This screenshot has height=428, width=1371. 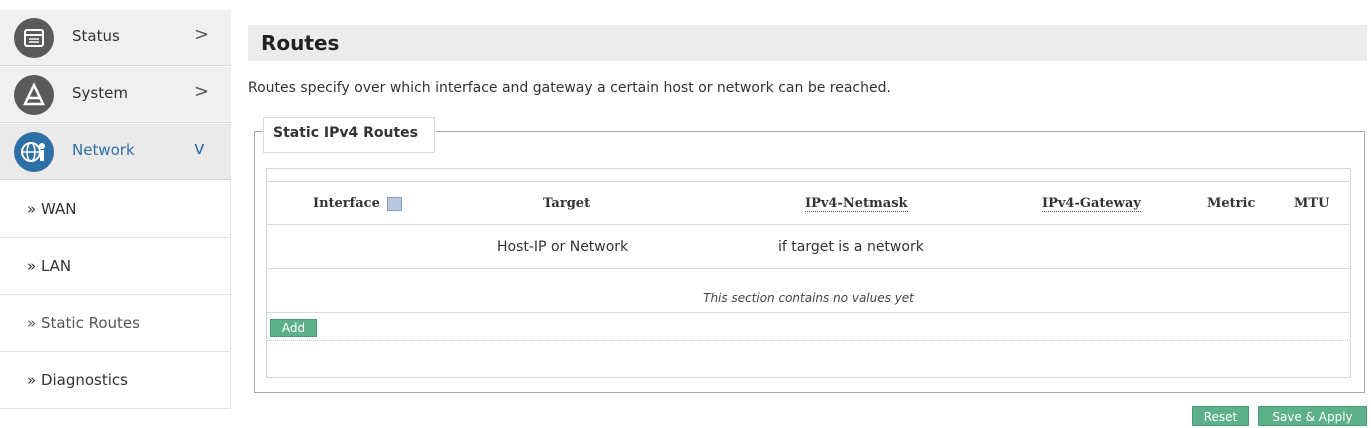 I want to click on menu-item-network: Network v, so click(x=115, y=152).